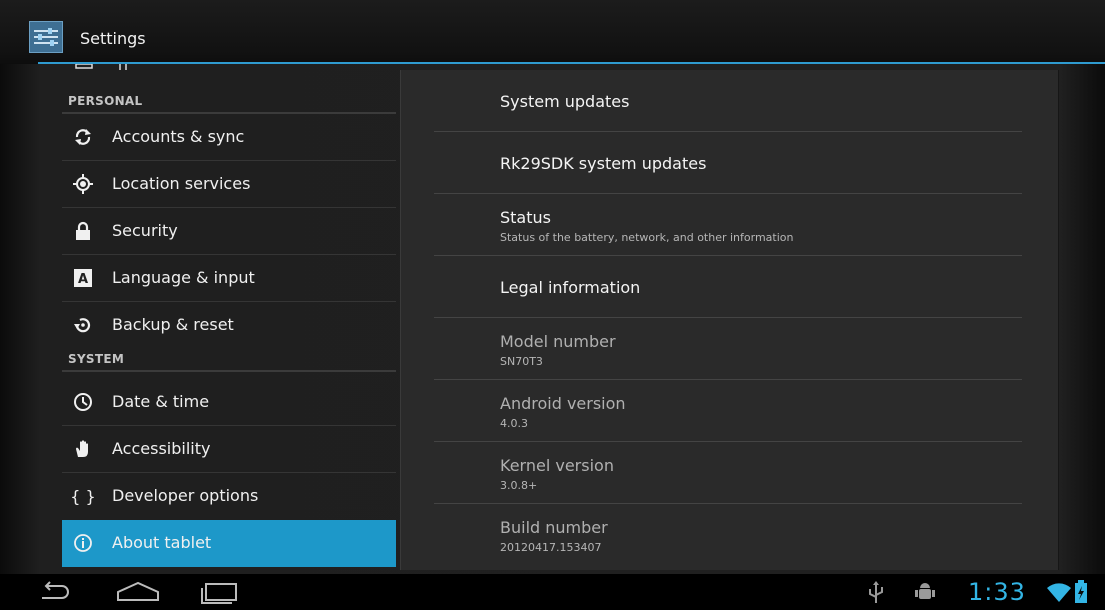  What do you see at coordinates (729, 101) in the screenshot?
I see `system-updates-row: System updates` at bounding box center [729, 101].